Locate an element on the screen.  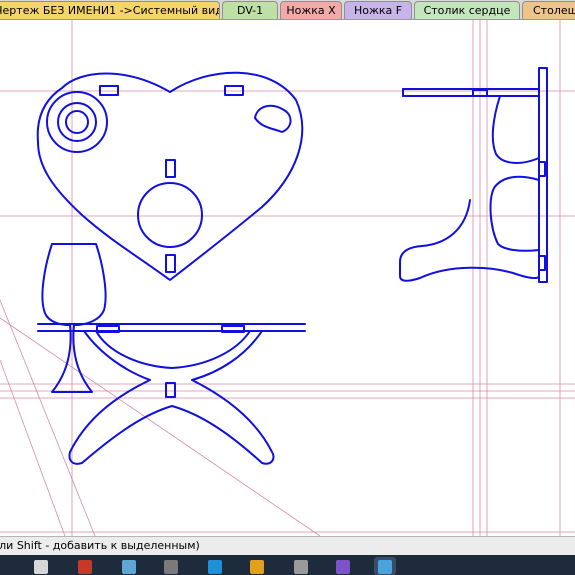
tab-tabletop: Столешн is located at coordinates (548, 10).